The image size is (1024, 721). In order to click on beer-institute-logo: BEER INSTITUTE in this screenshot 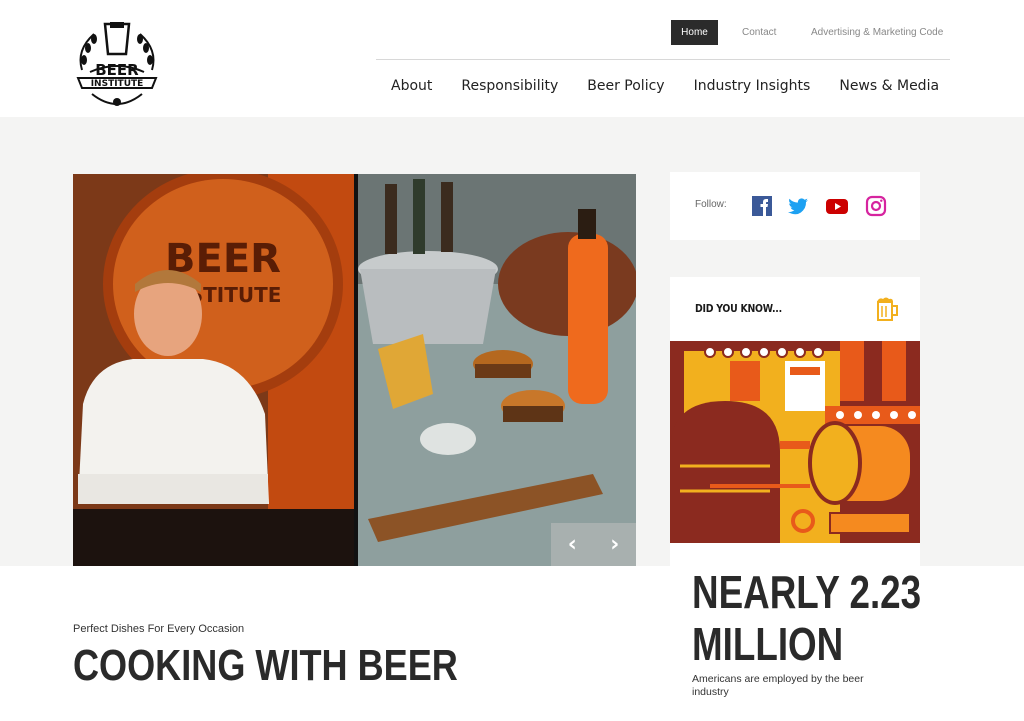, I will do `click(117, 66)`.